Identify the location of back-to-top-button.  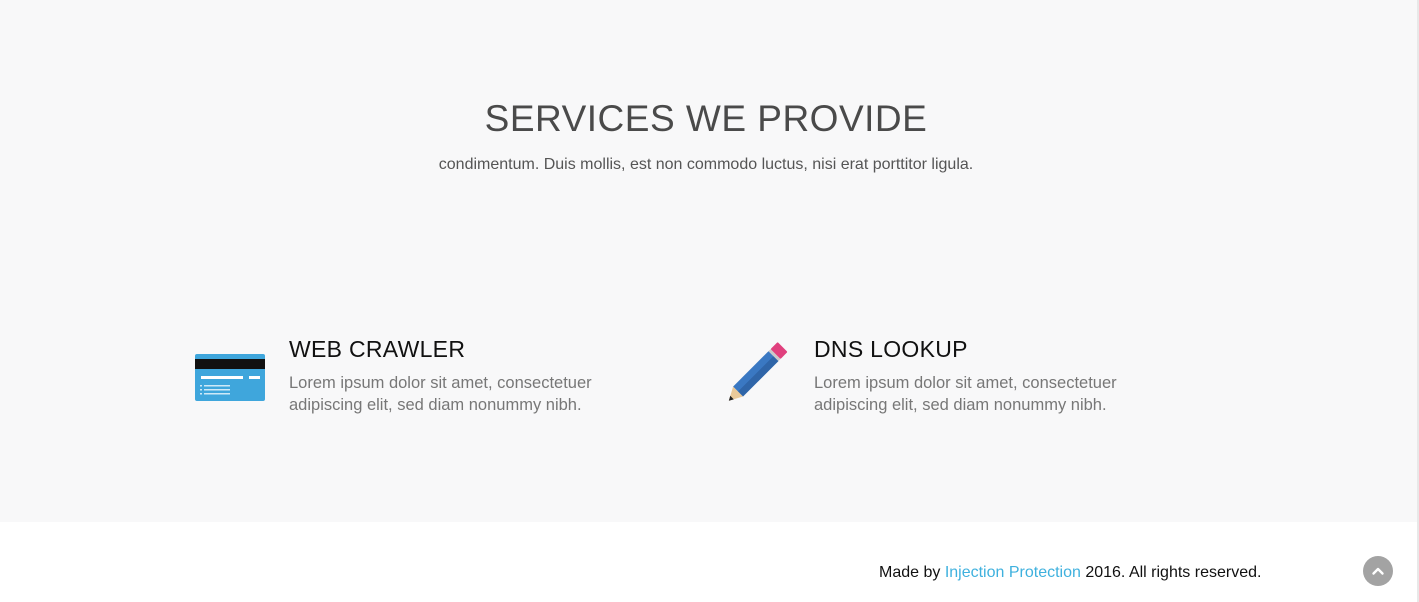
(1378, 571).